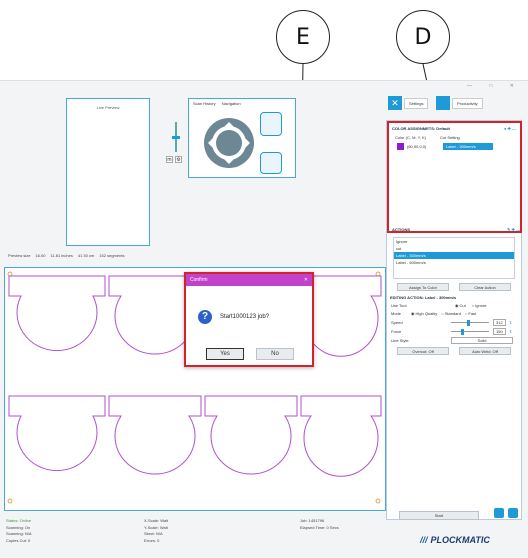 This screenshot has height=558, width=528. What do you see at coordinates (513, 513) in the screenshot?
I see `export-icon` at bounding box center [513, 513].